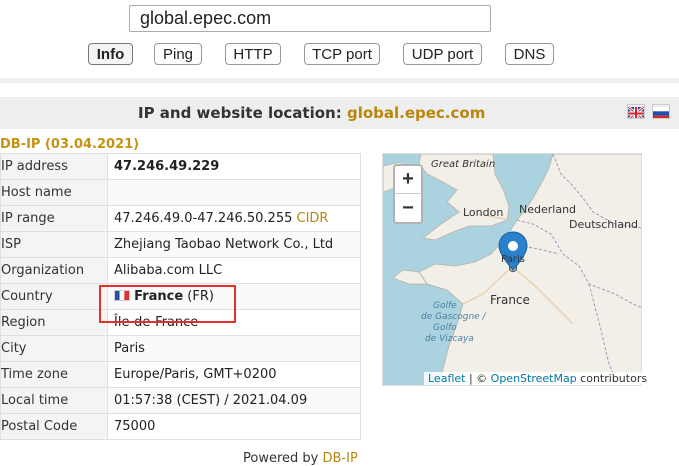 The height and width of the screenshot is (466, 679). I want to click on map-label-vizcaya: de Vizcaya, so click(449, 339).